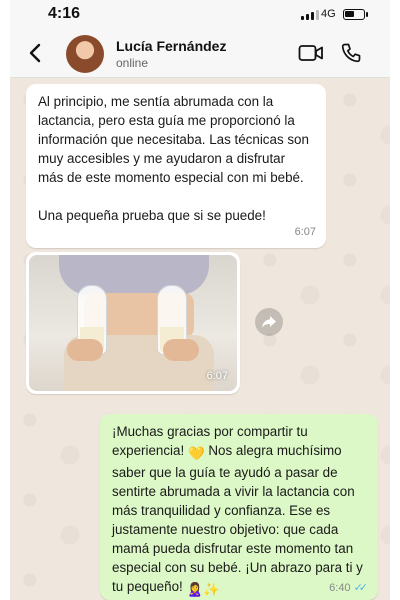 The height and width of the screenshot is (600, 400). Describe the element at coordinates (36, 53) in the screenshot. I see `back-icon` at that location.